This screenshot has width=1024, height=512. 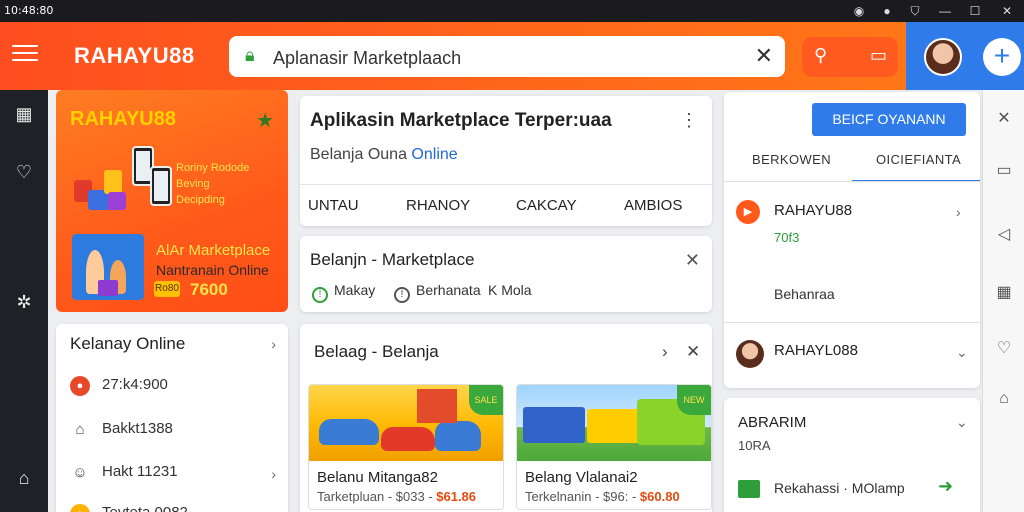 I want to click on close-window-icon: ✕, so click(x=1007, y=11).